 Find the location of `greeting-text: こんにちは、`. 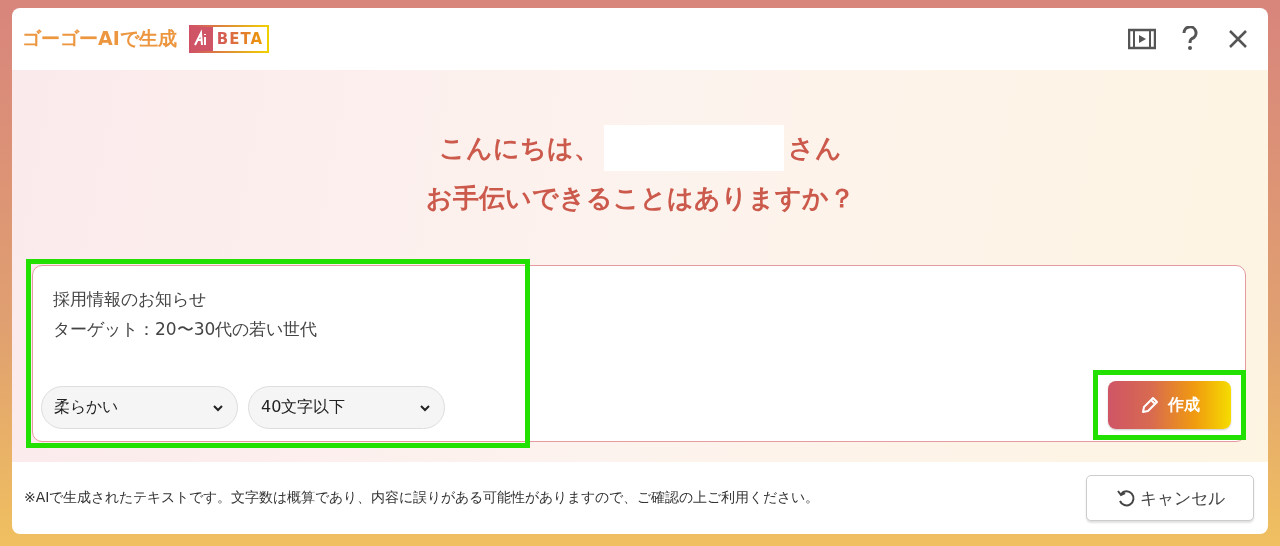

greeting-text: こんにちは、 is located at coordinates (519, 148).